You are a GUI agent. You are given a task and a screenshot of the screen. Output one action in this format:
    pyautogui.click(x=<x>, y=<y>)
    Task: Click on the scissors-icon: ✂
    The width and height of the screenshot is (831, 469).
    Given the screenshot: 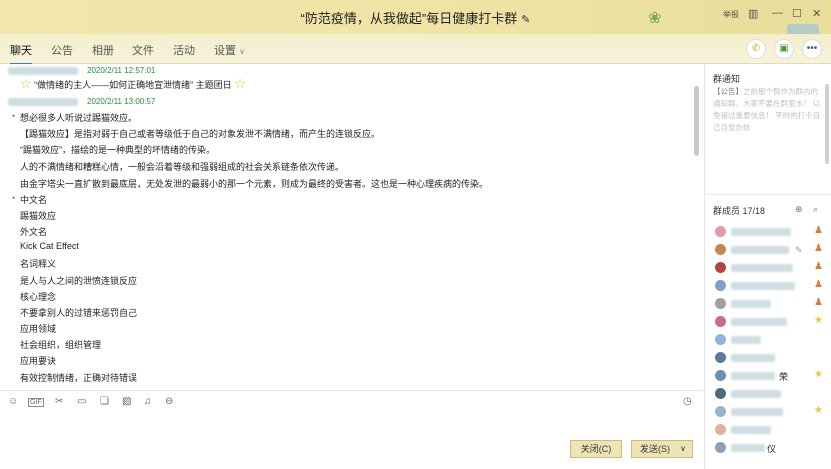 What is the action you would take?
    pyautogui.click(x=59, y=401)
    